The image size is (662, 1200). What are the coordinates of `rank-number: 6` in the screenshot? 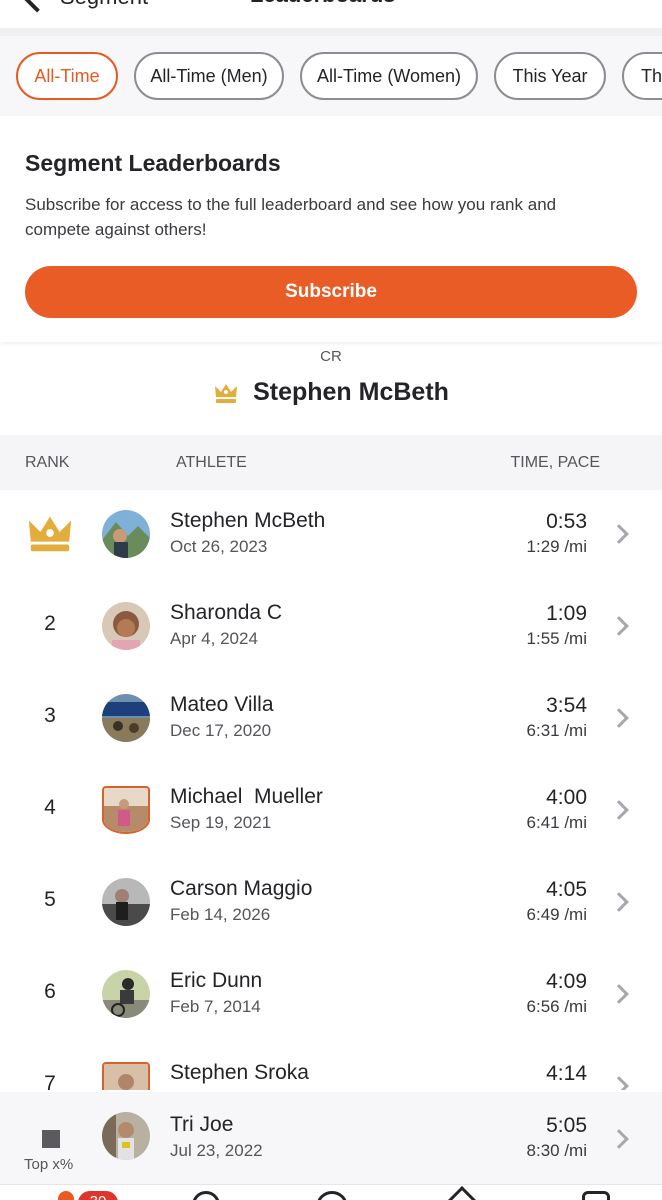 It's located at (50, 991).